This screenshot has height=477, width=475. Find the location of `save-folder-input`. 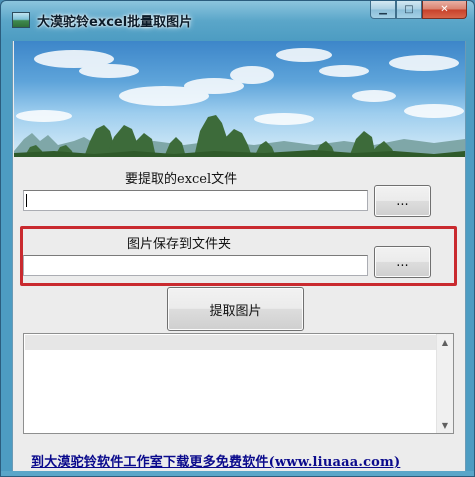

save-folder-input is located at coordinates (195, 265).